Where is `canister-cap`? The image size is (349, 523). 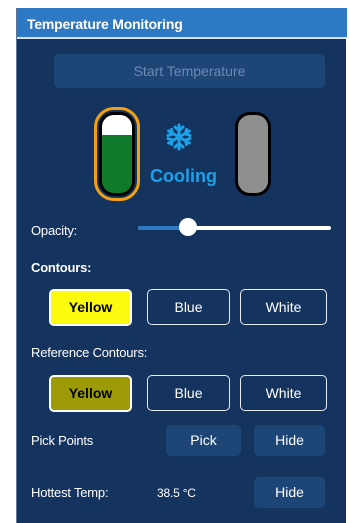
canister-cap is located at coordinates (117, 125).